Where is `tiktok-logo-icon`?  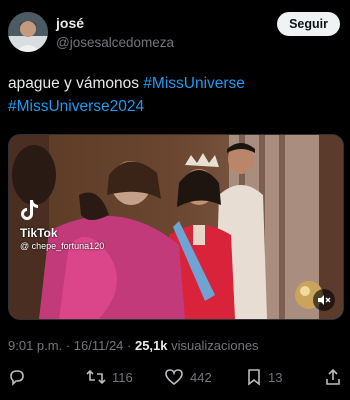
tiktok-logo-icon is located at coordinates (29, 210).